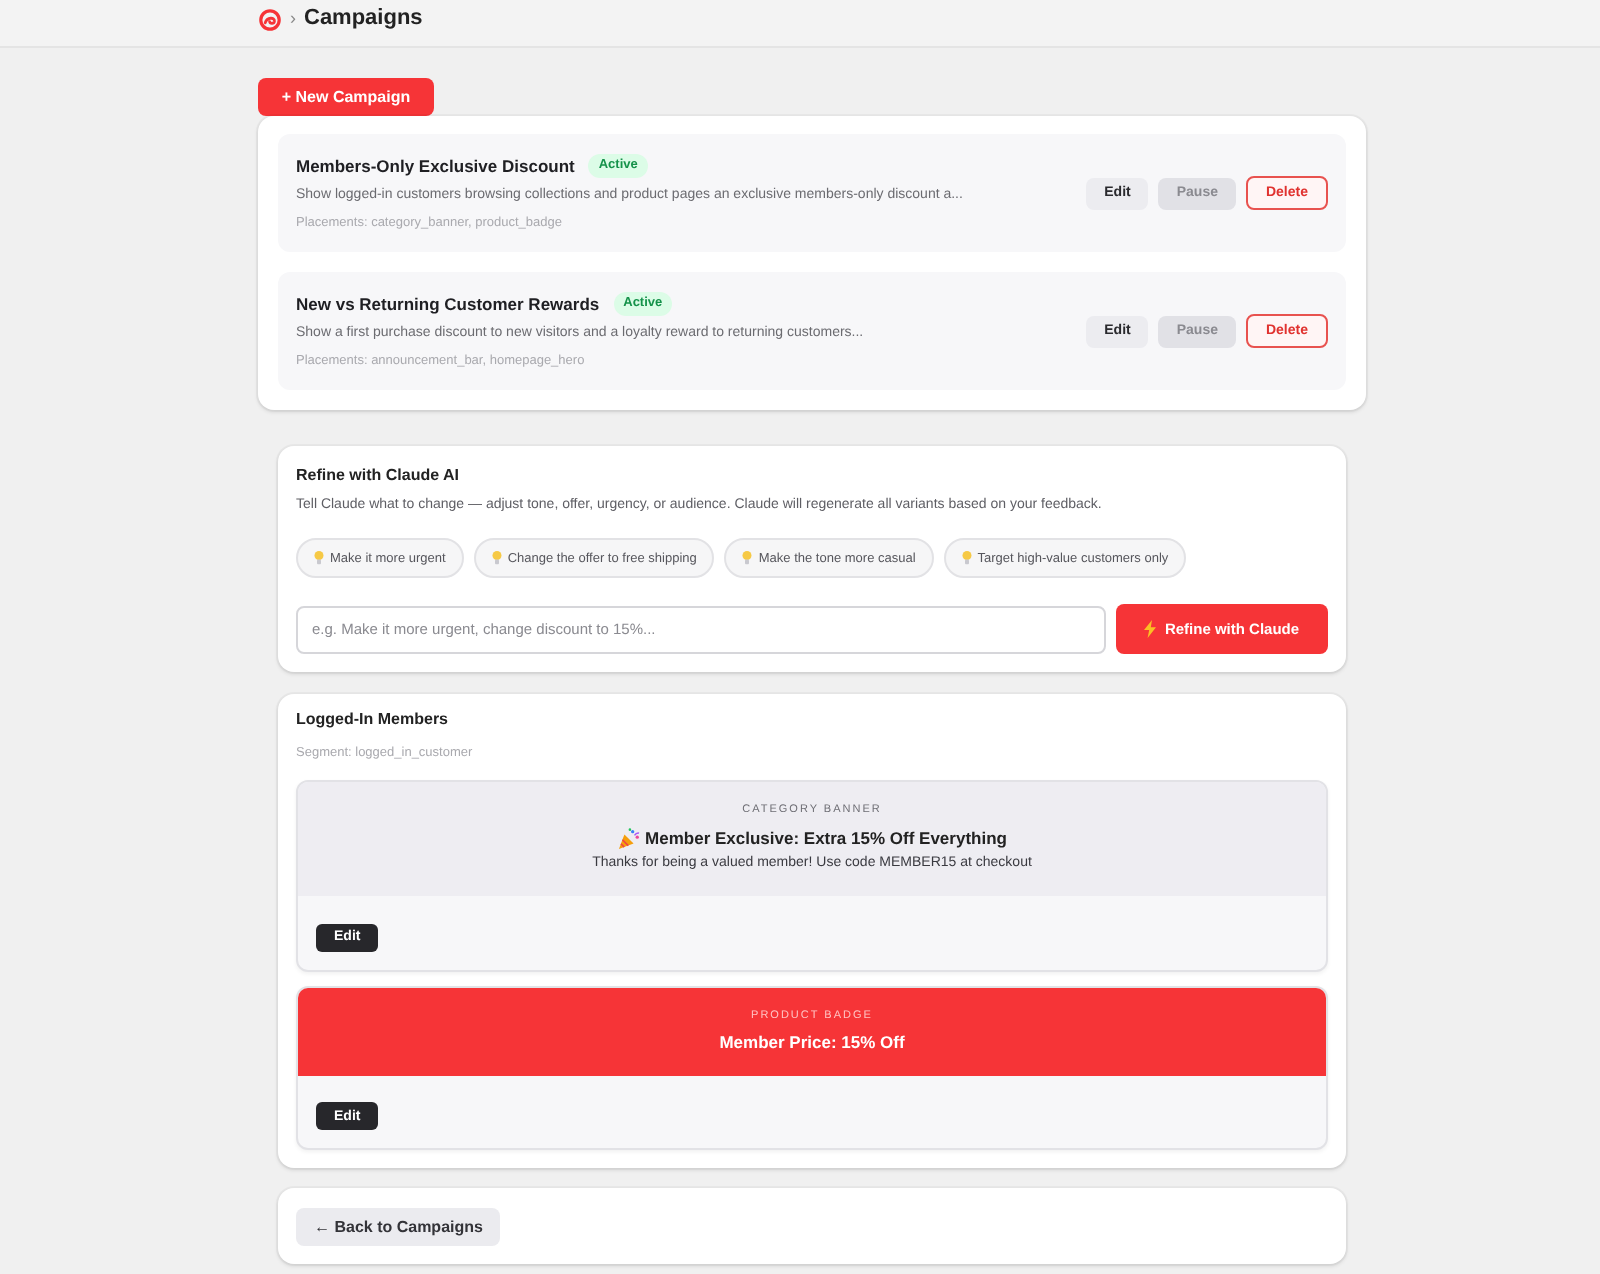 This screenshot has width=1600, height=1274. Describe the element at coordinates (448, 305) in the screenshot. I see `campaign-title: New vs Returning Customer Rewards` at that location.